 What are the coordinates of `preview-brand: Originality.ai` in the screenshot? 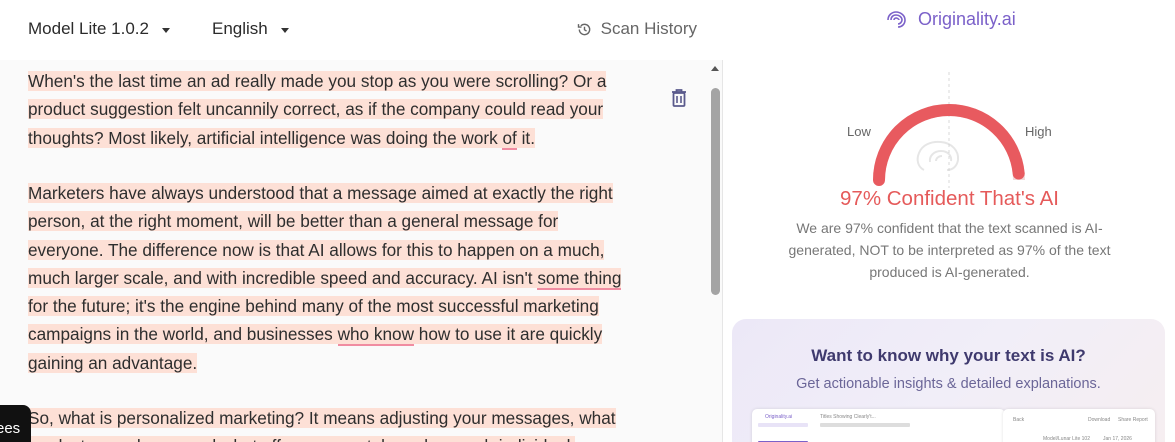 It's located at (779, 417).